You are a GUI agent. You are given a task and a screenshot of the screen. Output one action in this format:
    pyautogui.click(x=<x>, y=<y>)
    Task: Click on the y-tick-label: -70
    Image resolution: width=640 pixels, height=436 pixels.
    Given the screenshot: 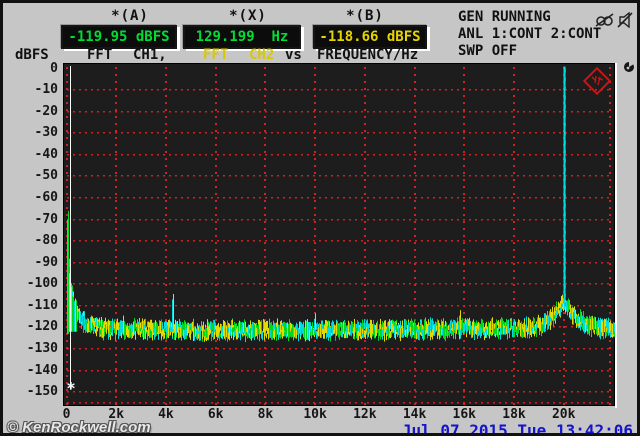 What is the action you would take?
    pyautogui.click(x=46, y=219)
    